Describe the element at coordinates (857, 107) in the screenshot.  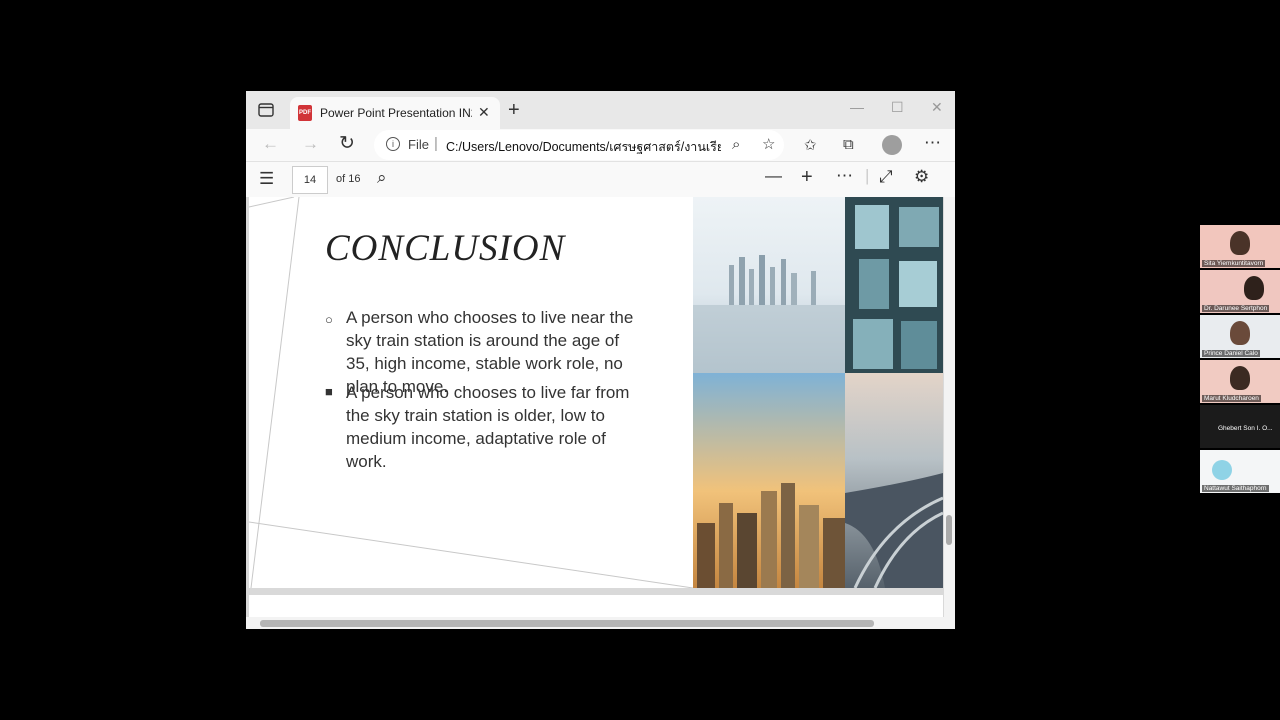
I see `minimize-icon: —` at that location.